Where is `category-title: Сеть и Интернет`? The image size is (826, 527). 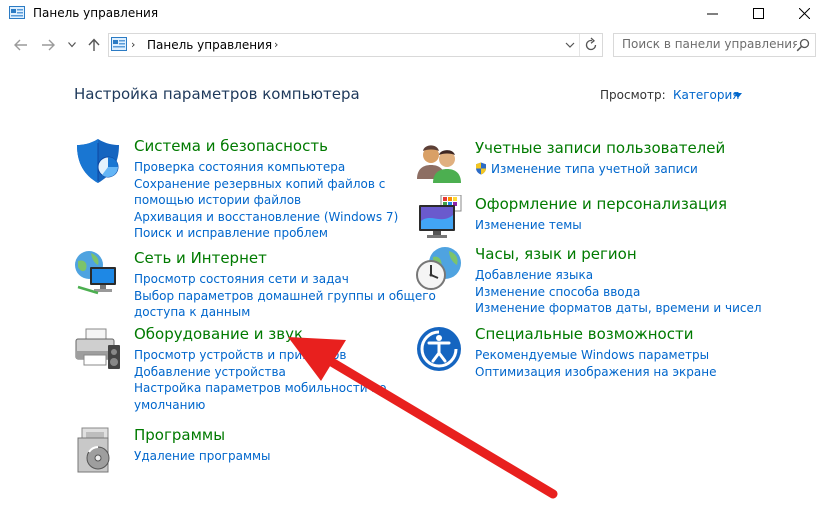 category-title: Сеть и Интернет is located at coordinates (200, 258).